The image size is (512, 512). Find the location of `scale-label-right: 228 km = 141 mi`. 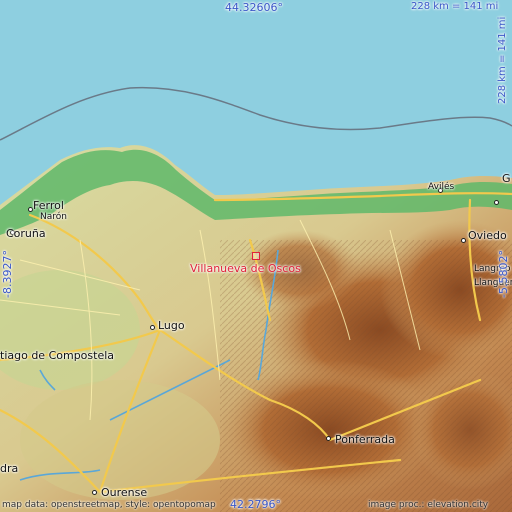

scale-label-right: 228 km = 141 mi is located at coordinates (502, 60).